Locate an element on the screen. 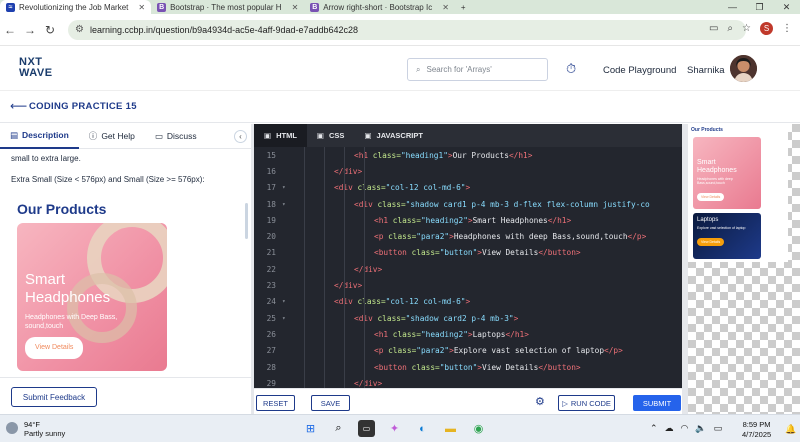 The width and height of the screenshot is (800, 442). profile-avatar: S is located at coordinates (766, 28).